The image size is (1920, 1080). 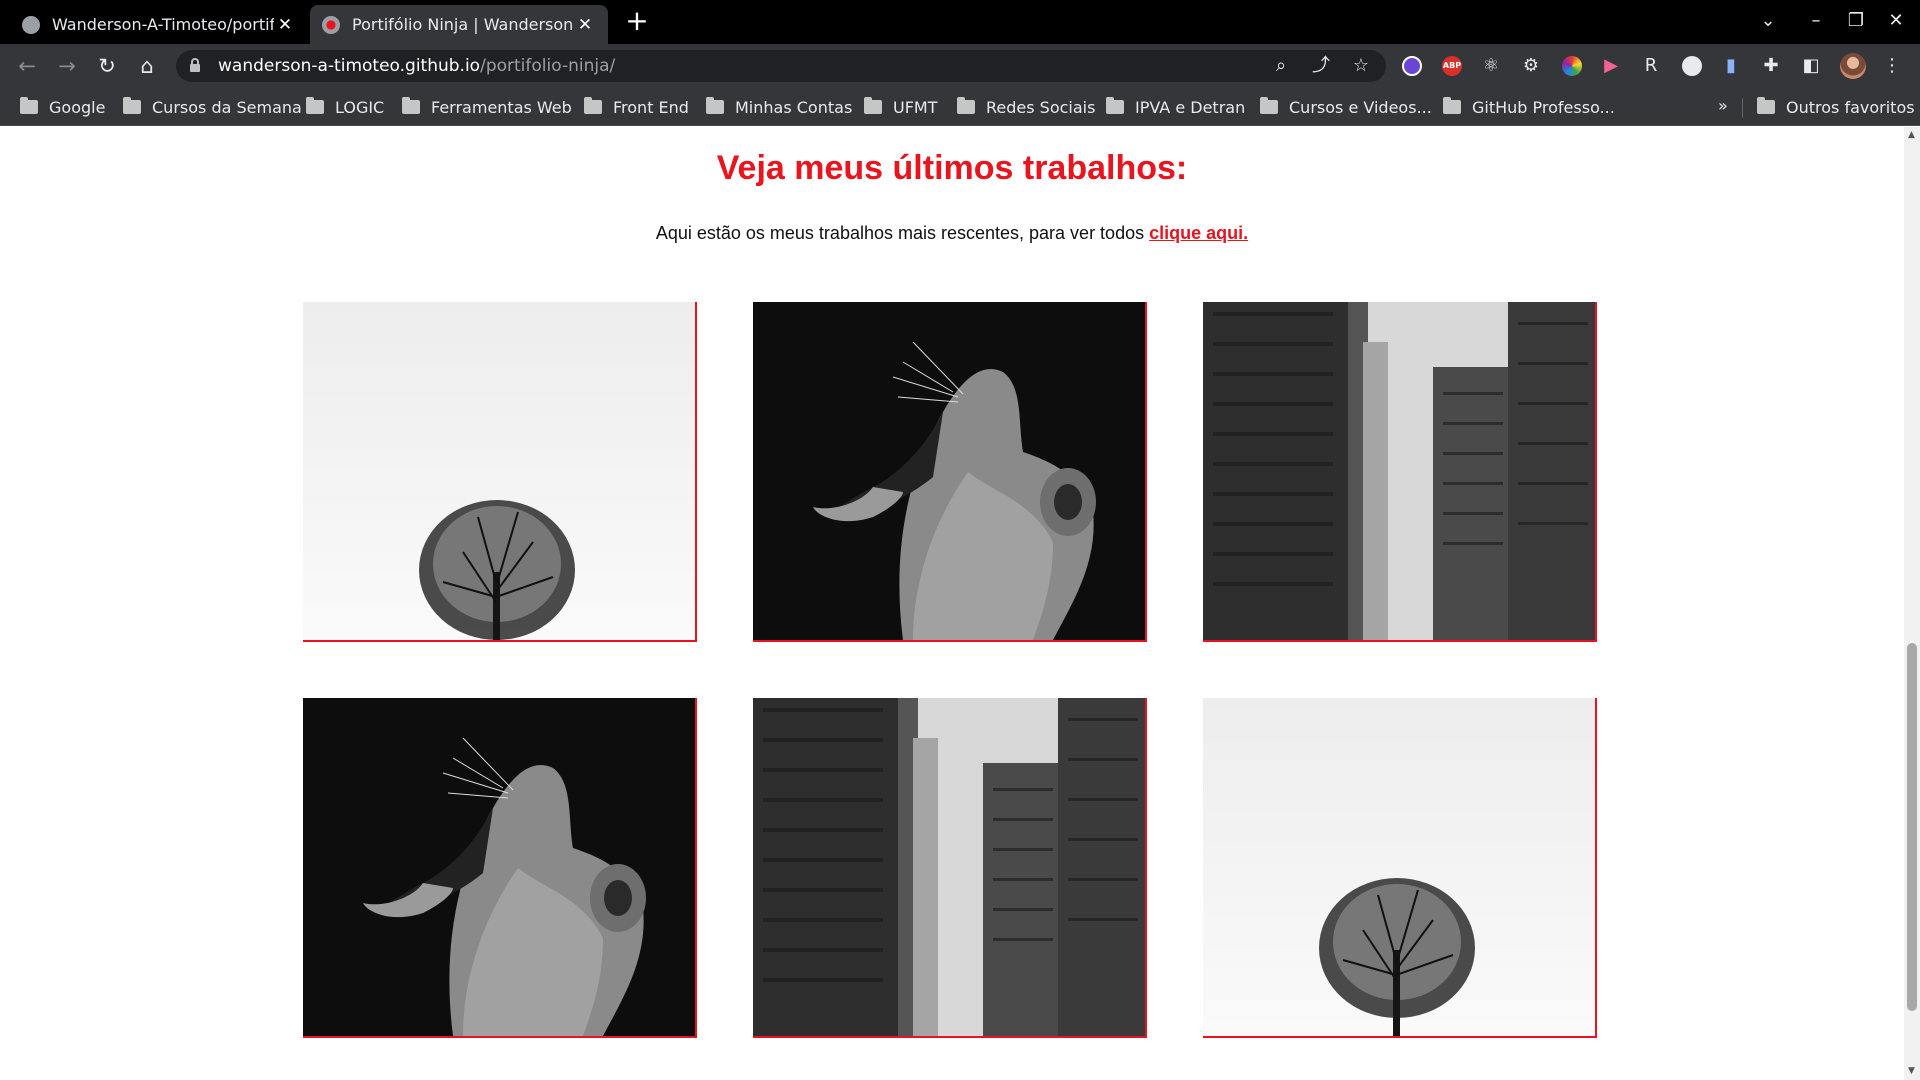 I want to click on settings-gear-icon: ⚙, so click(x=1531, y=66).